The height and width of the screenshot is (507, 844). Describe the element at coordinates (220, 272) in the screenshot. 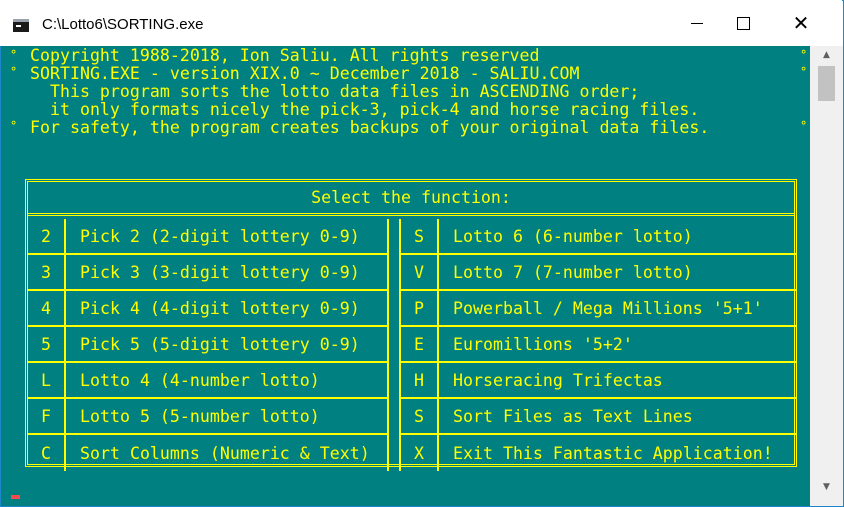

I see `menu-label: Pick 3 (3-digit lottery 0-9)` at that location.